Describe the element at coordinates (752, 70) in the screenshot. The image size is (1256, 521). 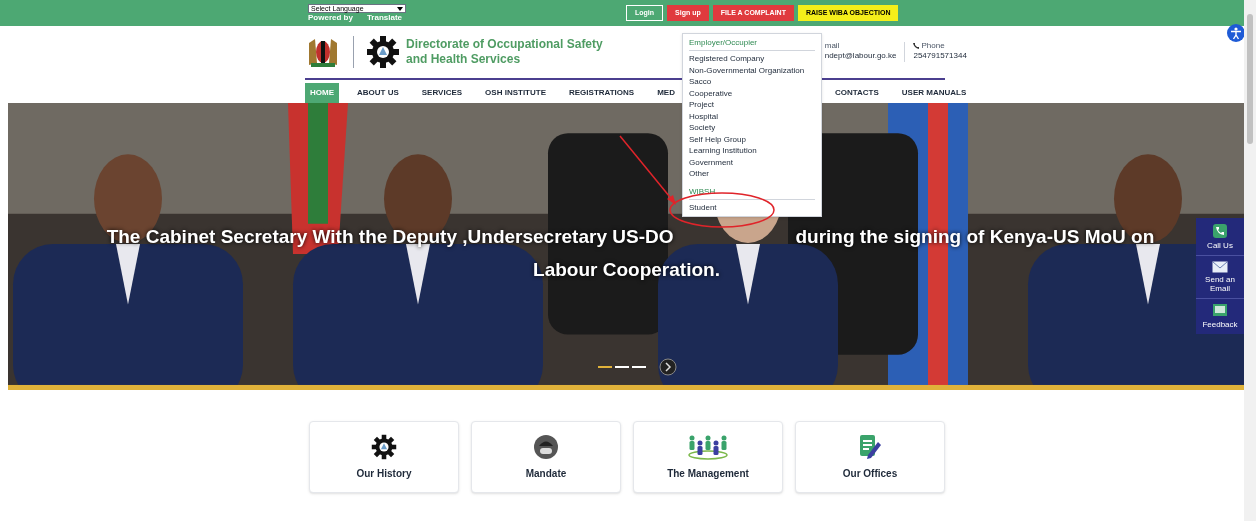
I see `dropdown-item: Non-Governmental Organization` at that location.